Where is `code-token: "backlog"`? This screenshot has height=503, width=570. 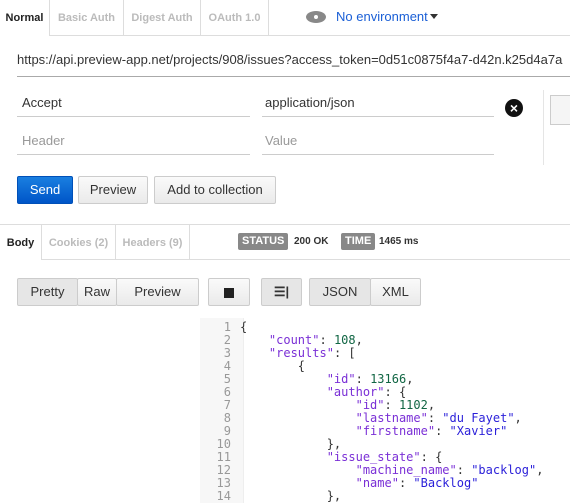 code-token: "backlog" is located at coordinates (504, 470).